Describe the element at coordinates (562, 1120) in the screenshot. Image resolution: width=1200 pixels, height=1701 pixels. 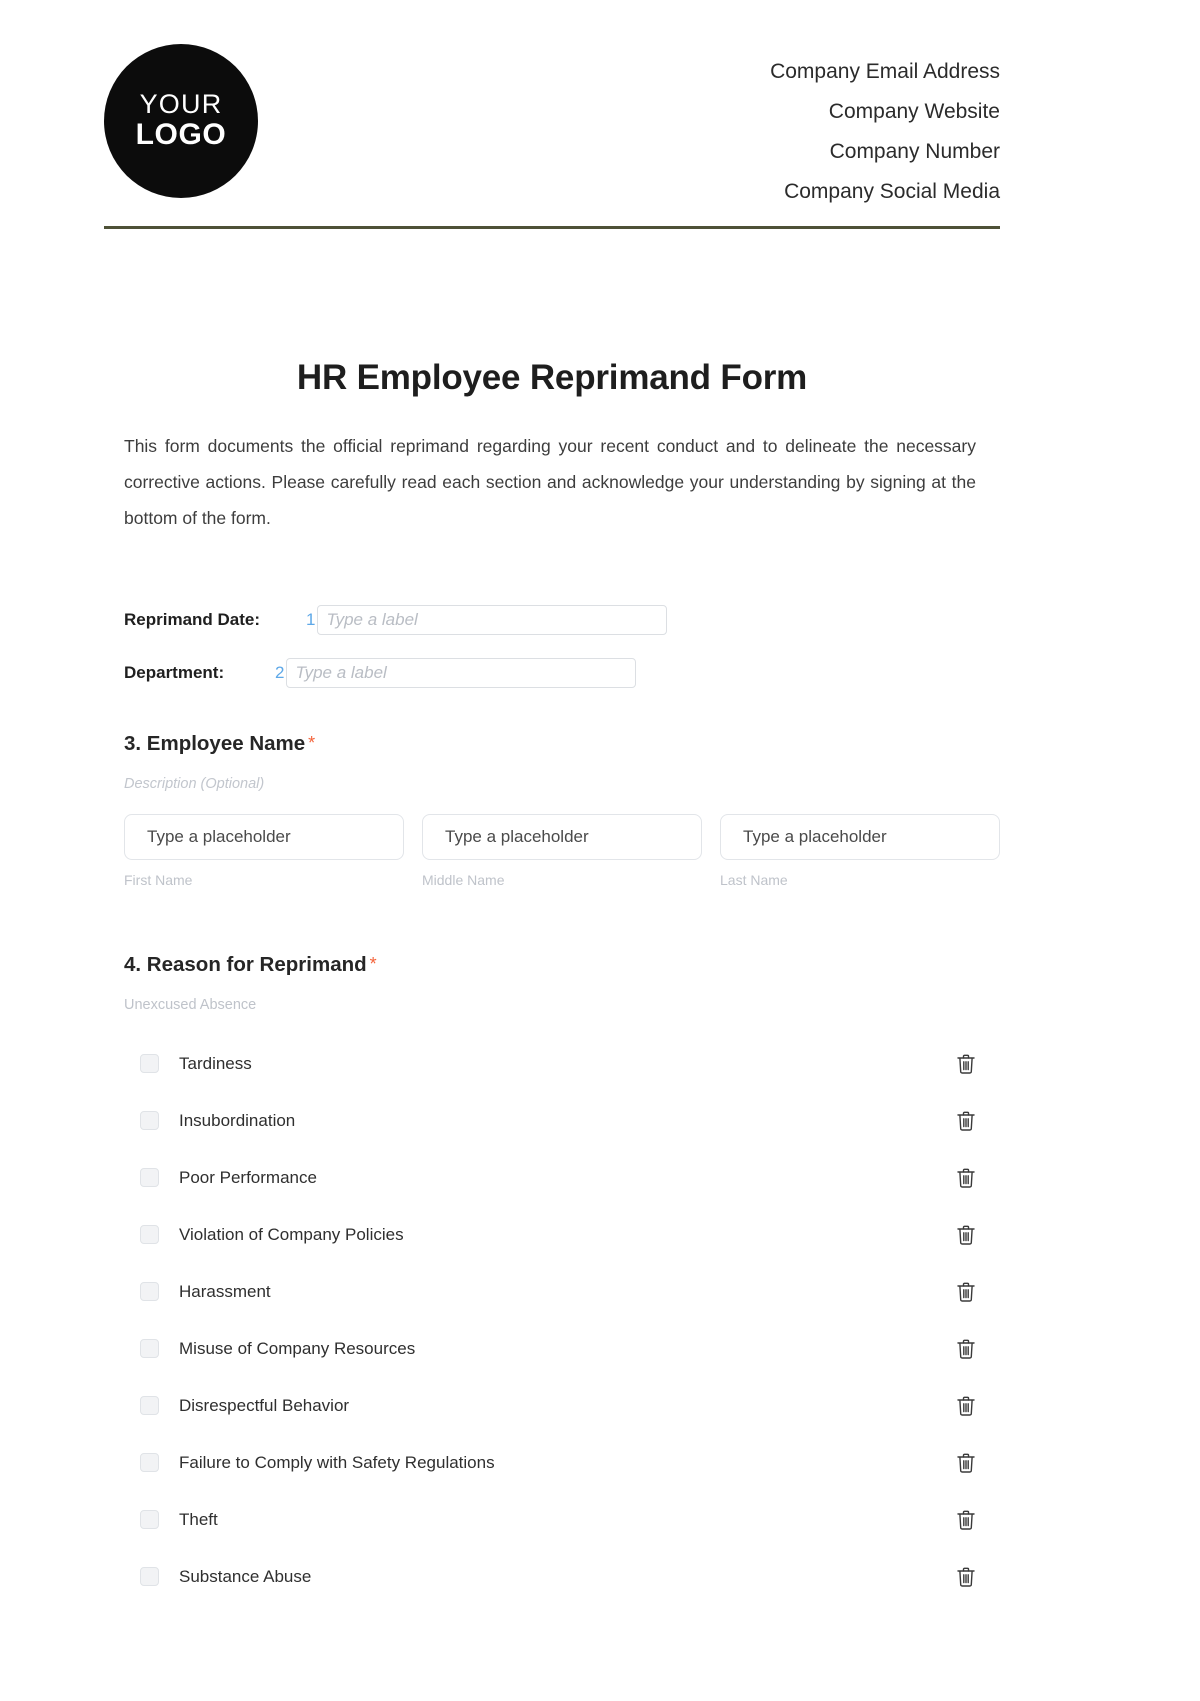
I see `list-item: Insubordination` at that location.